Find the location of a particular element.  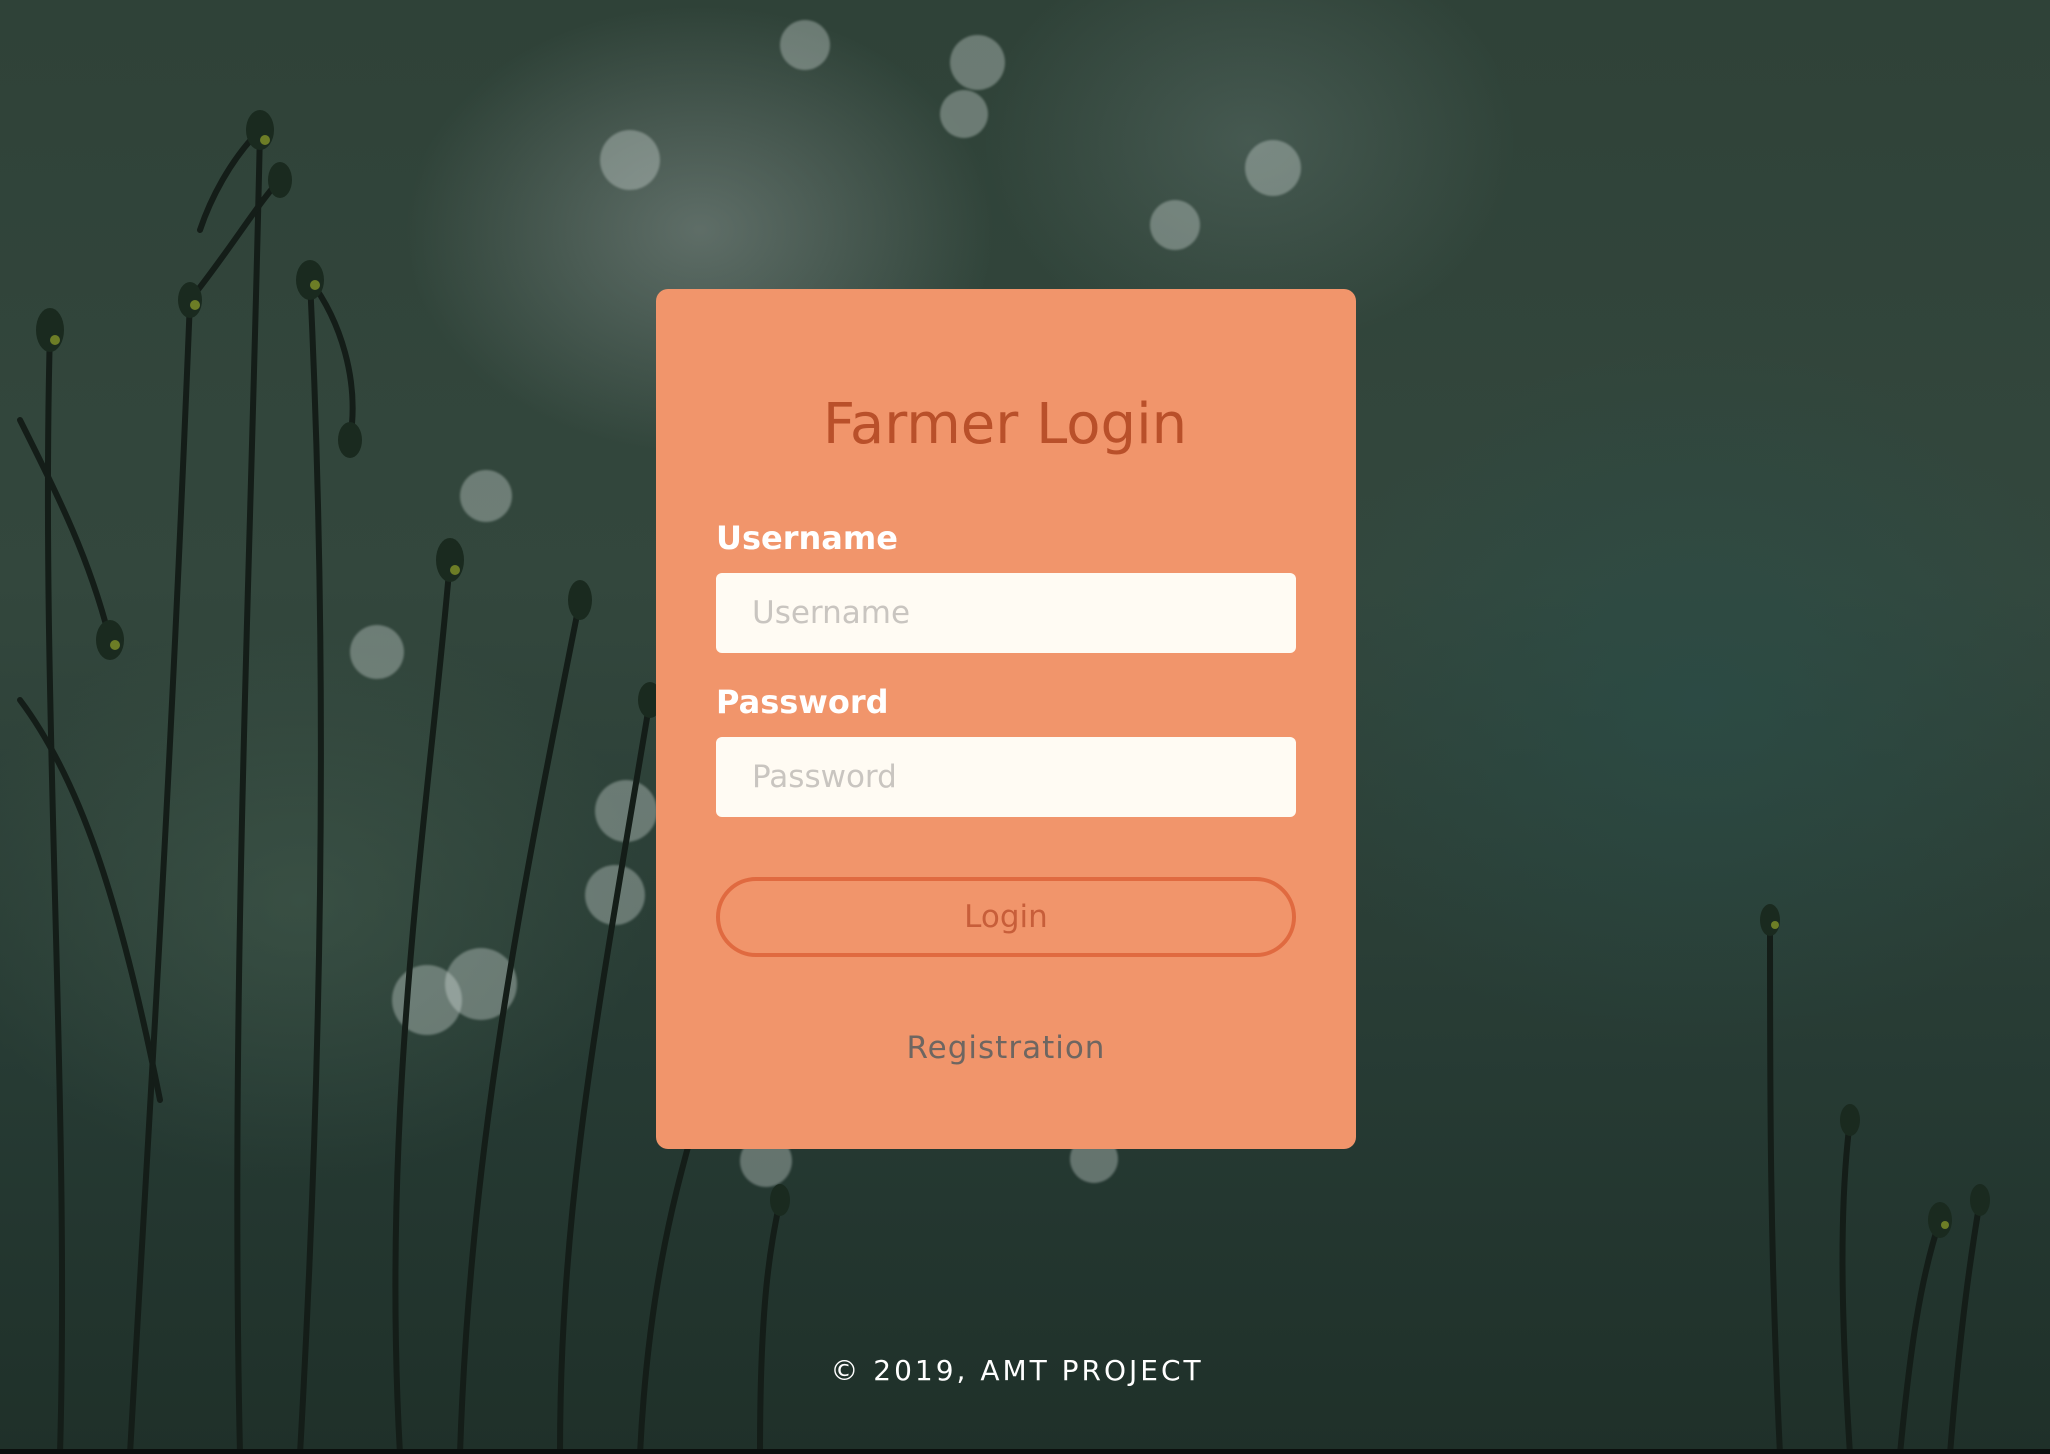

username-input is located at coordinates (1006, 613).